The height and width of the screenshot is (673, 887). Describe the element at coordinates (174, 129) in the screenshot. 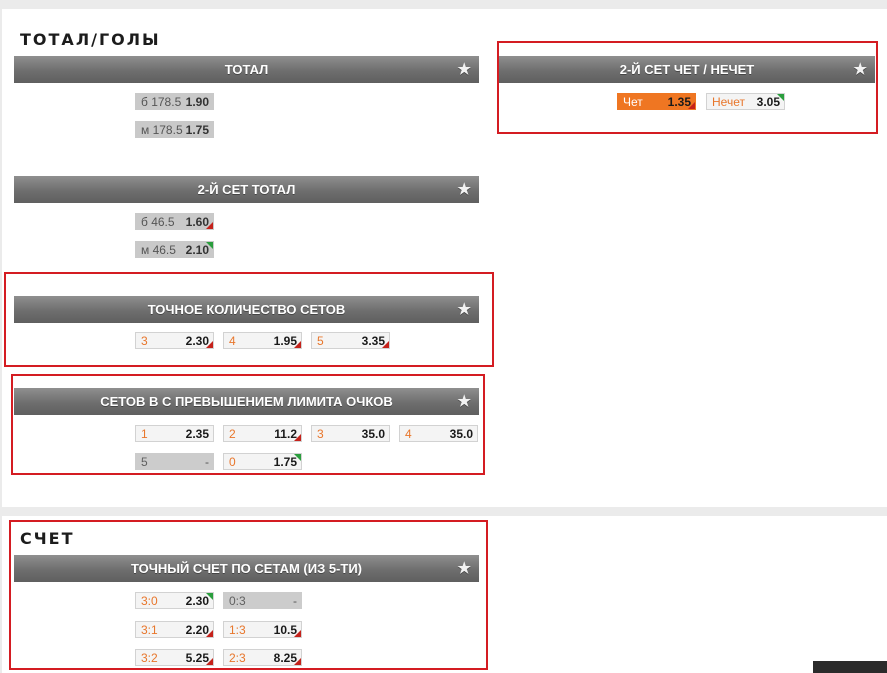

I see `odd-button: м 178.5 1.75` at that location.